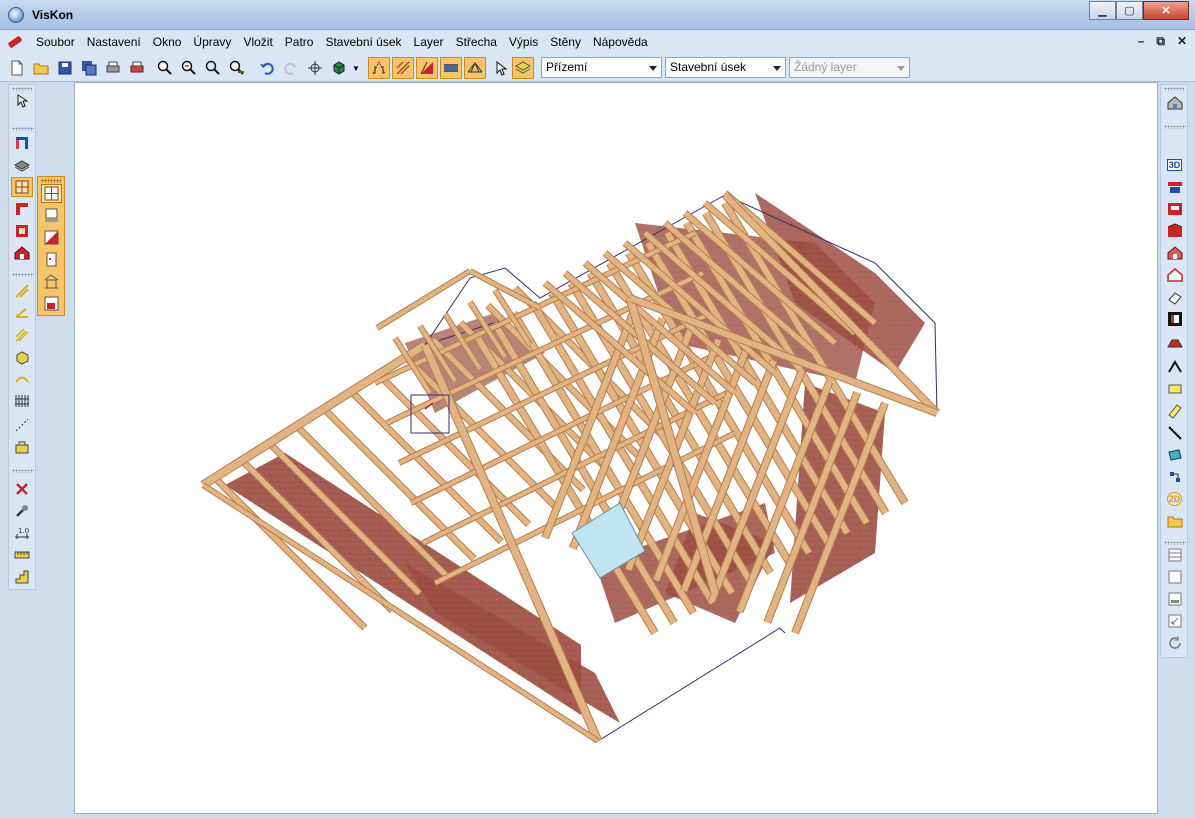 This screenshot has height=818, width=1195. I want to click on open-file-button, so click(41, 68).